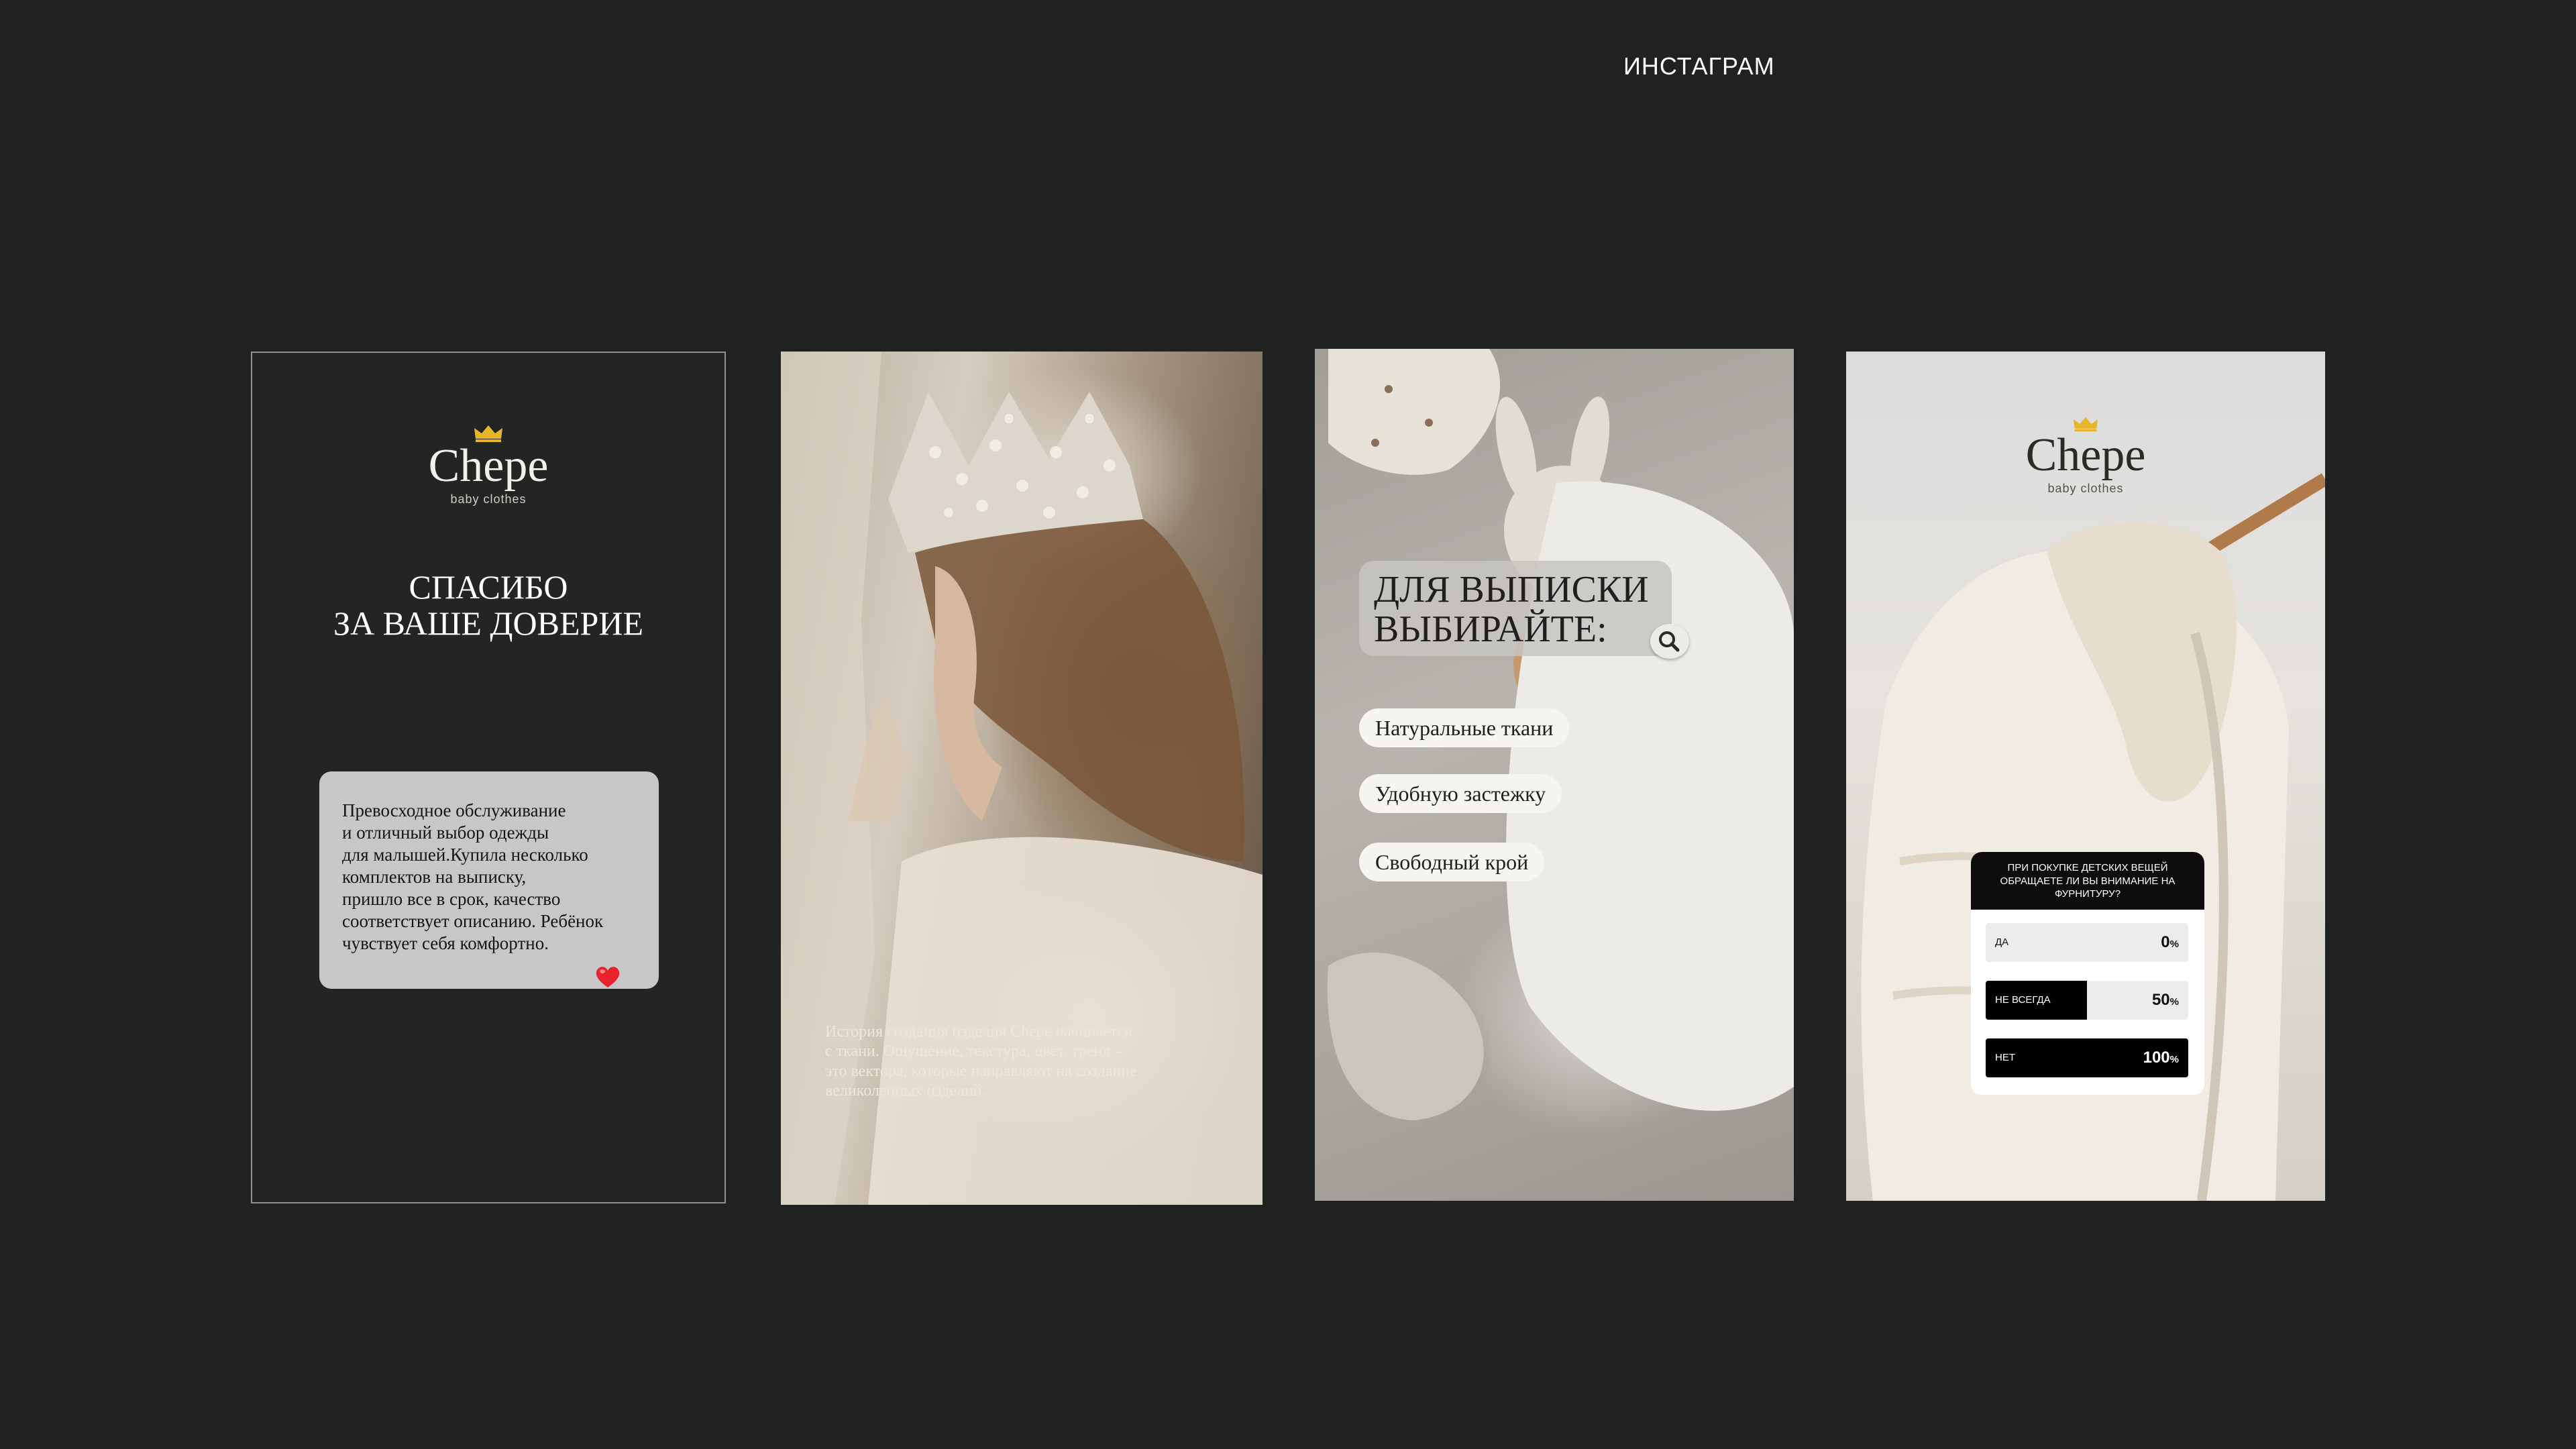 The width and height of the screenshot is (2576, 1449). Describe the element at coordinates (1699, 66) in the screenshot. I see `page-title: ИНСТАГРАМ` at that location.